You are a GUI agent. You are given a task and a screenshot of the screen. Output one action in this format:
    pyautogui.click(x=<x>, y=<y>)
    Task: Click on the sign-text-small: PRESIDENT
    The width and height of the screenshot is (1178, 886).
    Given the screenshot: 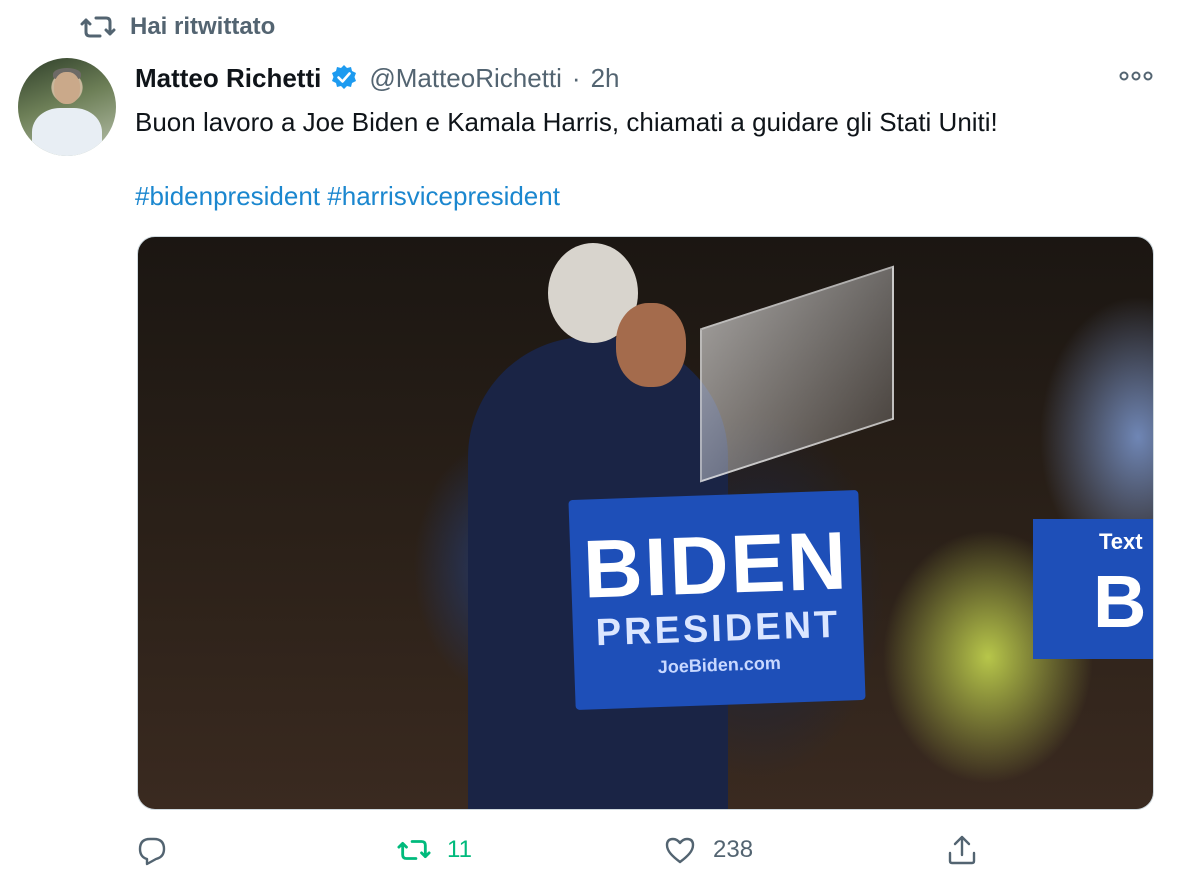 What is the action you would take?
    pyautogui.click(x=718, y=629)
    